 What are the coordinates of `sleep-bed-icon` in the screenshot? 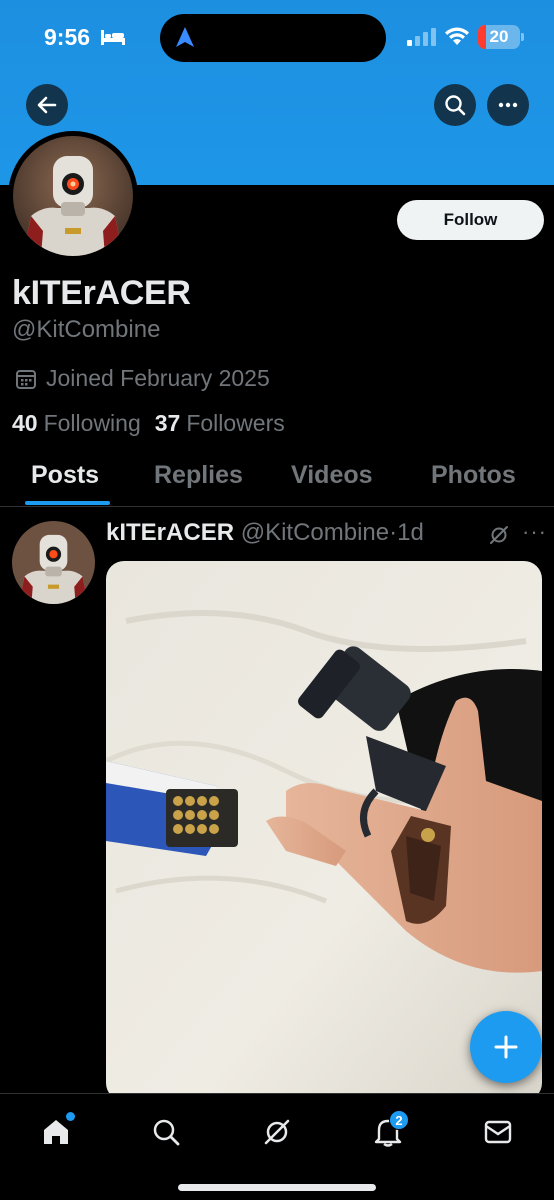 It's located at (113, 37).